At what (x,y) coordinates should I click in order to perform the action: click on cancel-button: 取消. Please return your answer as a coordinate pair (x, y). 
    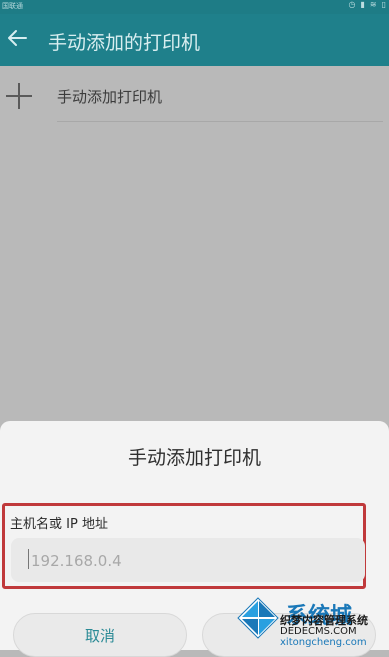
    Looking at the image, I should click on (100, 635).